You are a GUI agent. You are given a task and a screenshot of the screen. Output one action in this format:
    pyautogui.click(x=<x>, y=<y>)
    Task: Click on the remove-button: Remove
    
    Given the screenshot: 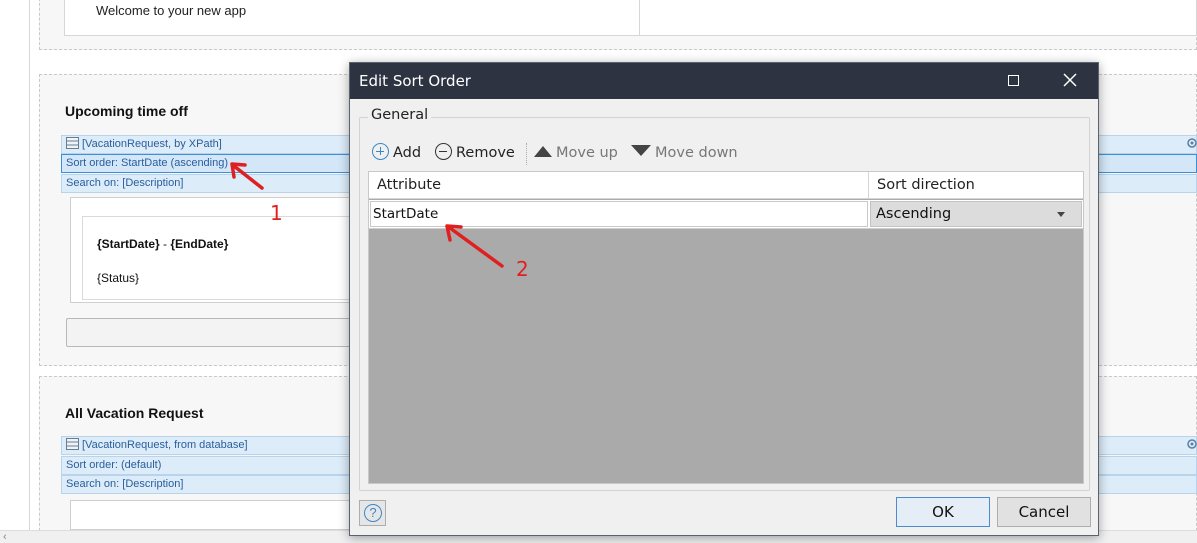 What is the action you would take?
    pyautogui.click(x=475, y=154)
    